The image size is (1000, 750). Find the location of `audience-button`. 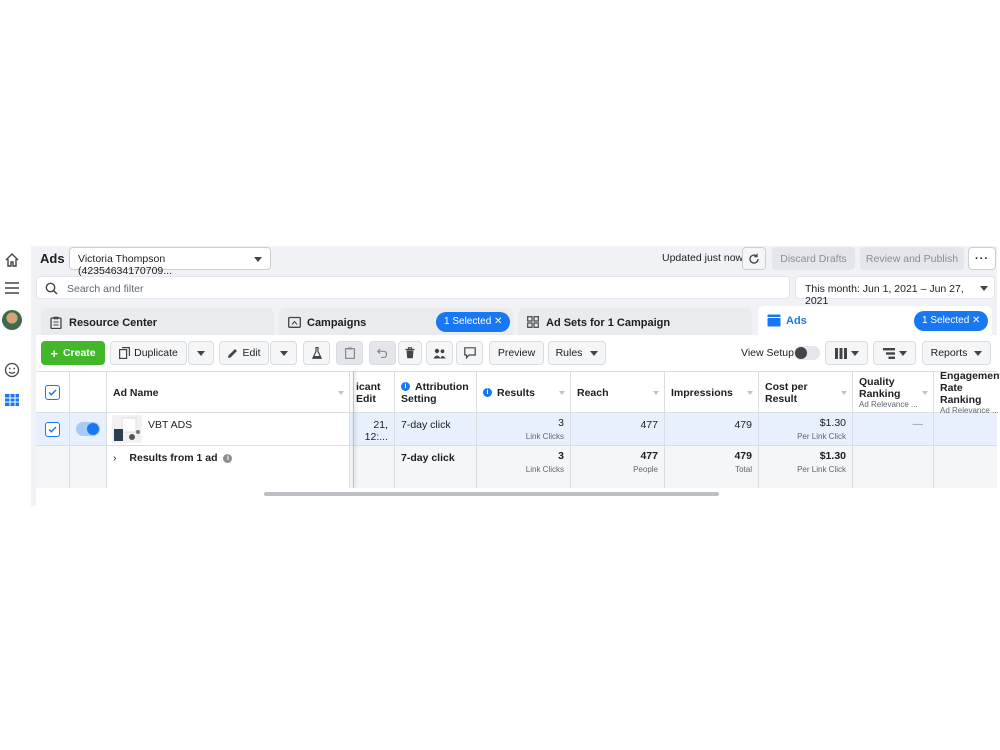

audience-button is located at coordinates (439, 353).